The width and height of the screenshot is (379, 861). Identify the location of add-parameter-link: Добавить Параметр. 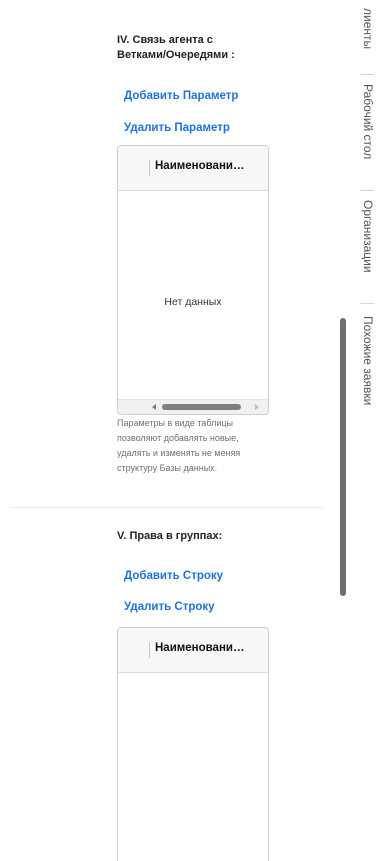
(181, 96).